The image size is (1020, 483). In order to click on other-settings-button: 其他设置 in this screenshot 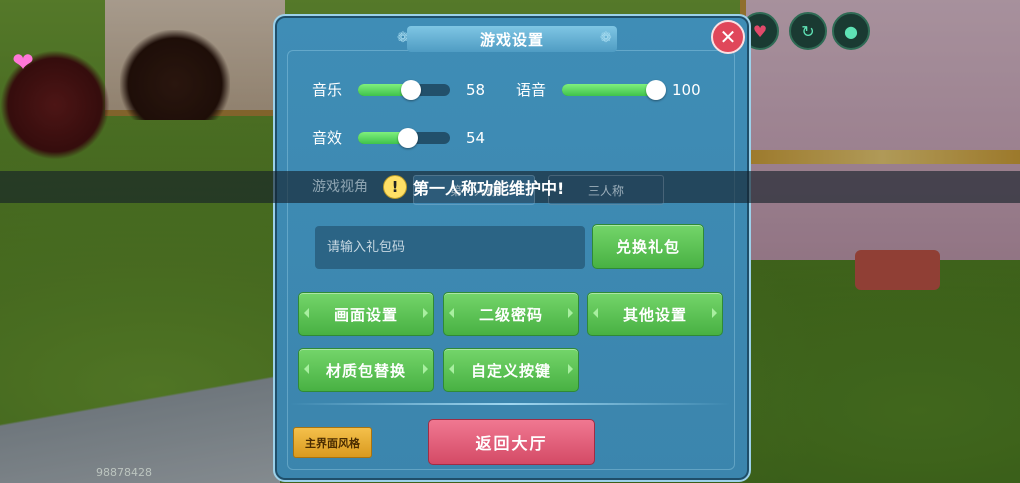, I will do `click(655, 314)`.